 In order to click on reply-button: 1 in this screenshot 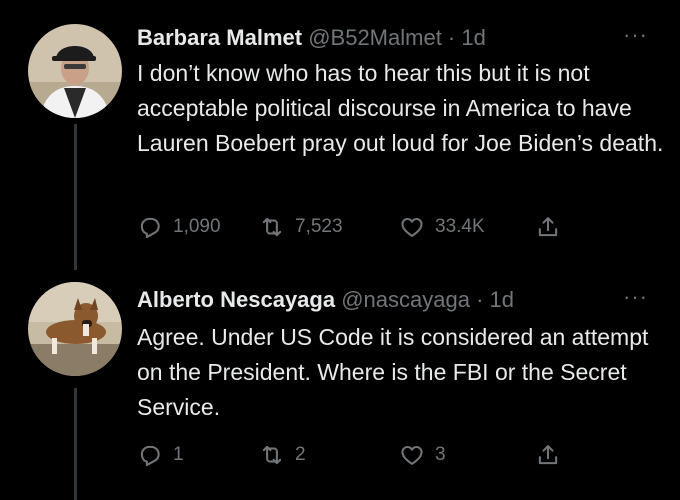, I will do `click(160, 455)`.